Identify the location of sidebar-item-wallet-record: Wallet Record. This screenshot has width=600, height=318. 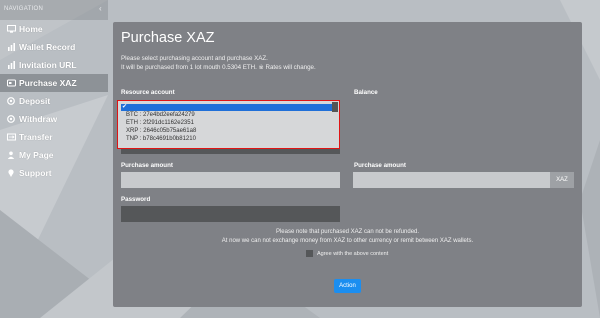
(54, 47).